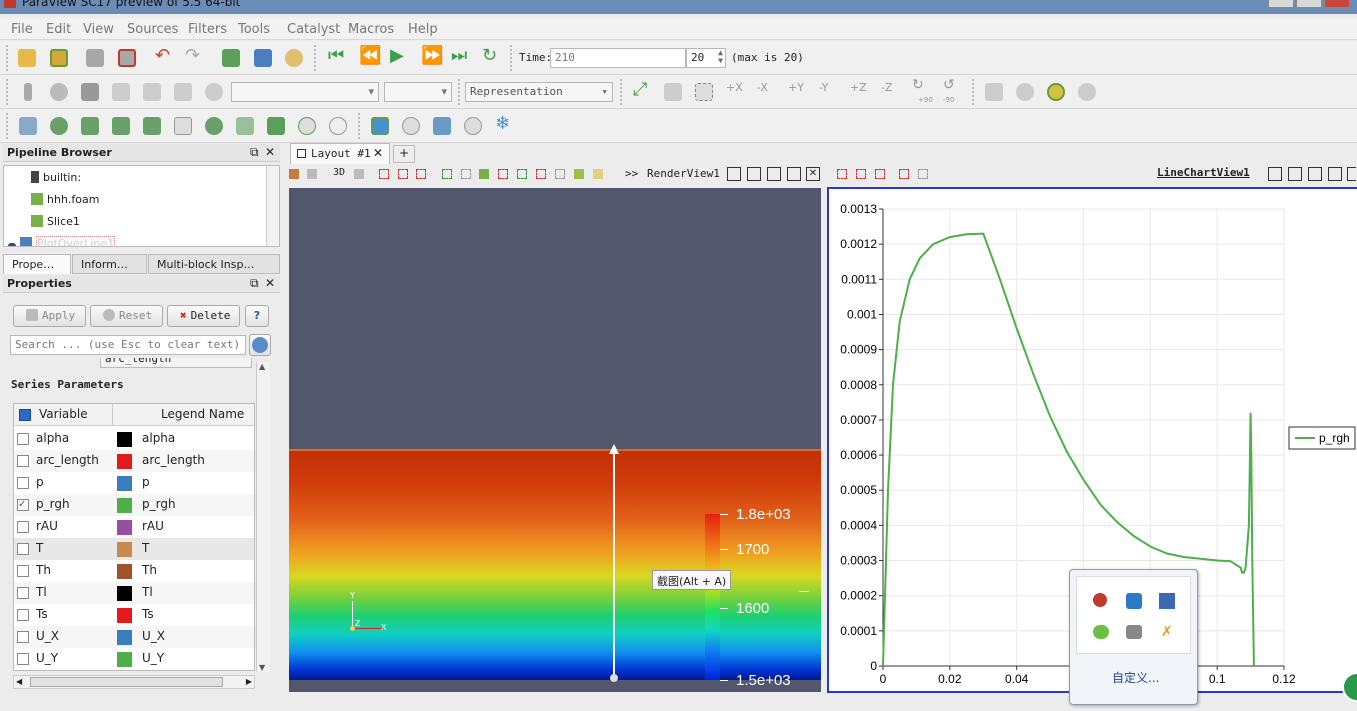 This screenshot has height=711, width=1357. Describe the element at coordinates (134, 505) in the screenshot. I see `series-row: ✓ p_rgh p_rgh` at that location.